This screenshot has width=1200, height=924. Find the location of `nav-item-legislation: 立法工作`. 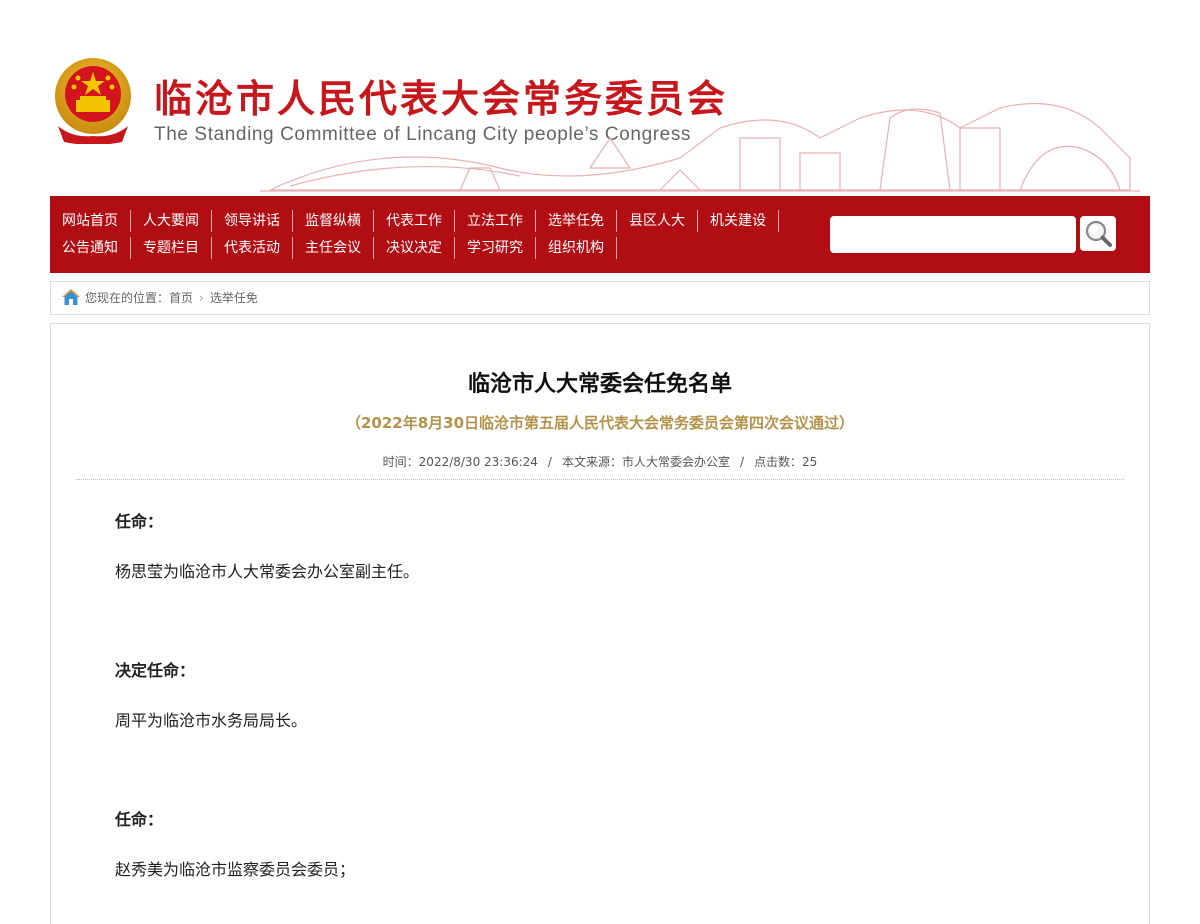

nav-item-legislation: 立法工作 is located at coordinates (495, 221).